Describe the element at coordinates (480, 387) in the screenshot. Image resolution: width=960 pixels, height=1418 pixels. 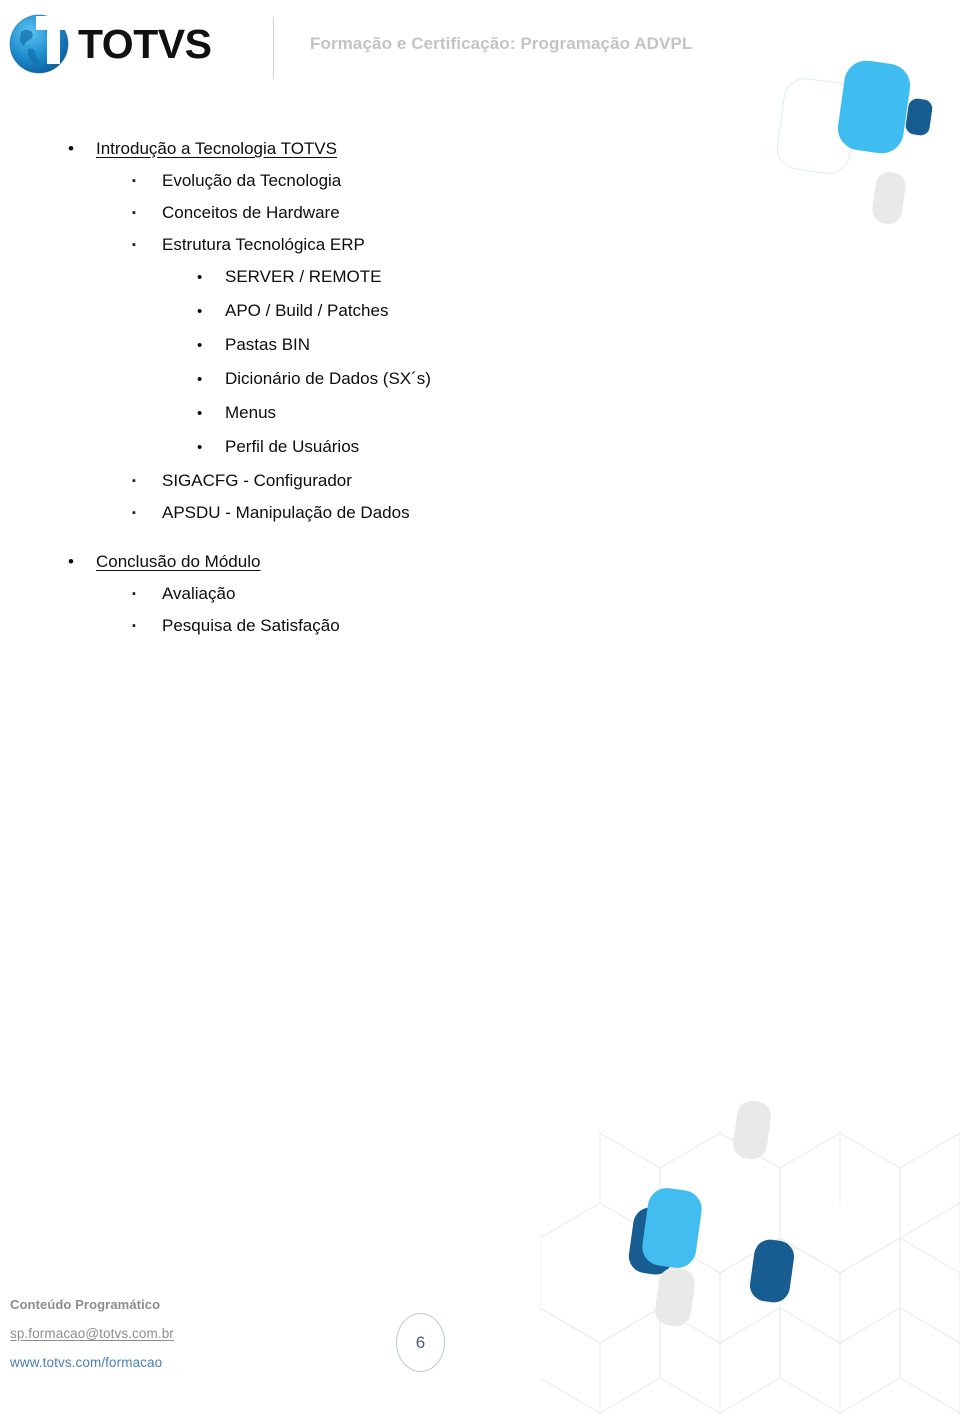
I see `outline-item-level-3: • Dicionário de Dados (SX´s)` at that location.